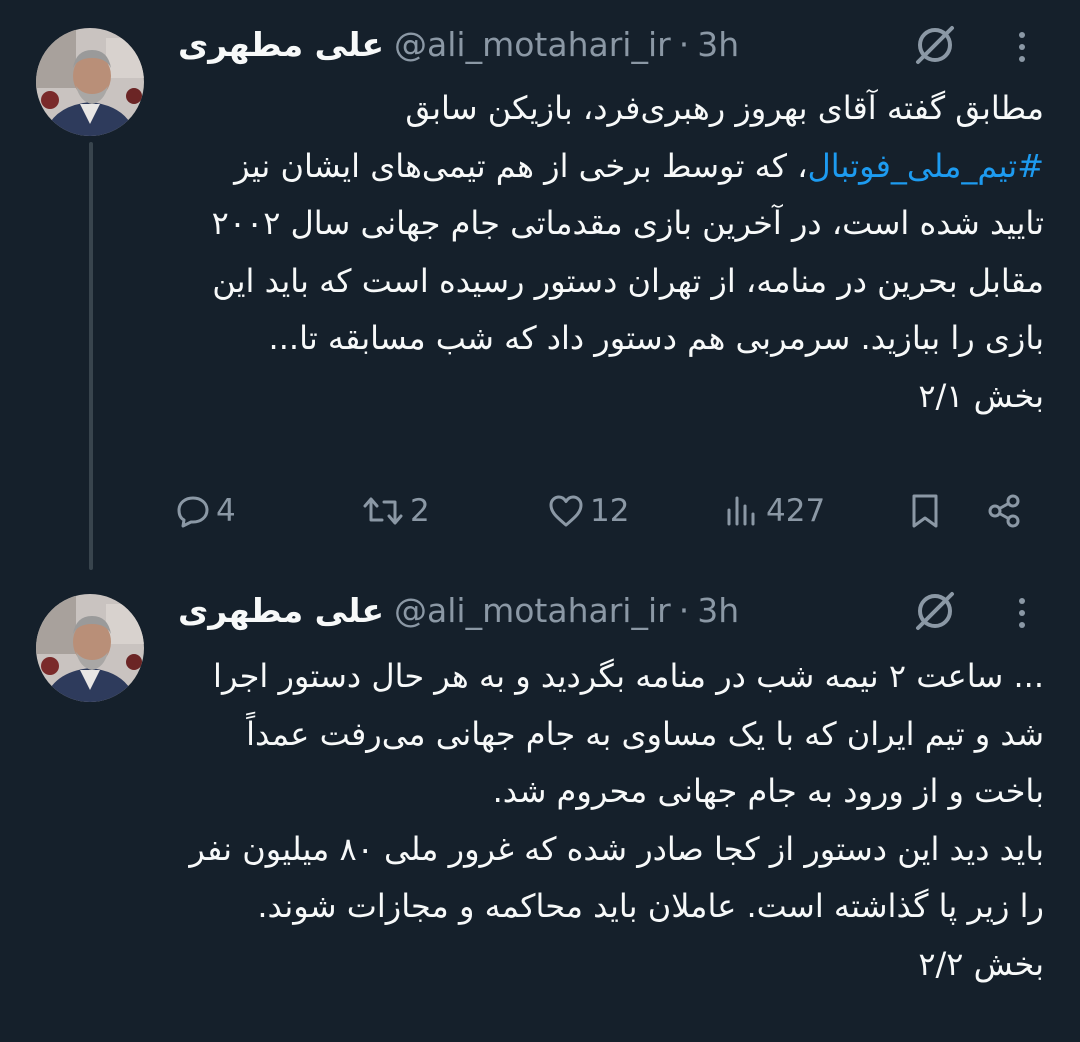 This screenshot has height=1042, width=1080. Describe the element at coordinates (610, 511) in the screenshot. I see `like-count: 12` at that location.